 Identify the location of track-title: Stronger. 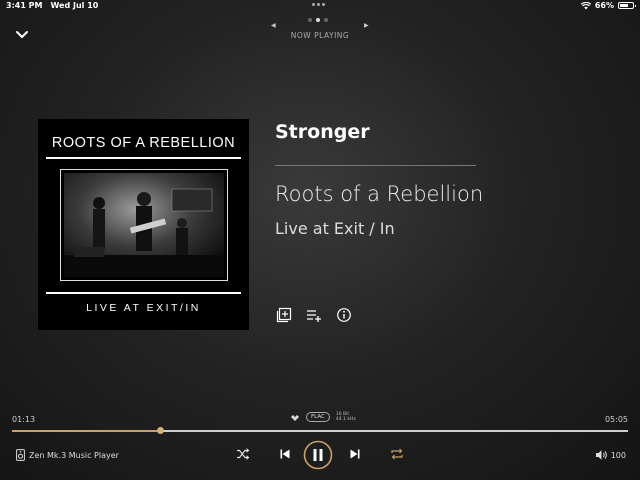
(322, 132).